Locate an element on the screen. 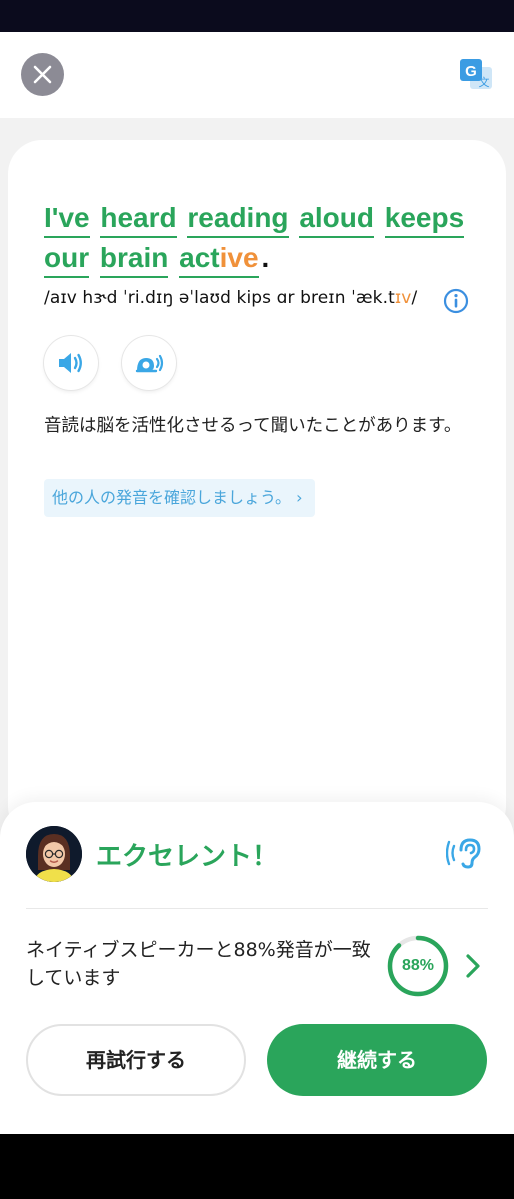 Image resolution: width=514 pixels, height=1199 pixels. listen-recording-button is located at coordinates (464, 853).